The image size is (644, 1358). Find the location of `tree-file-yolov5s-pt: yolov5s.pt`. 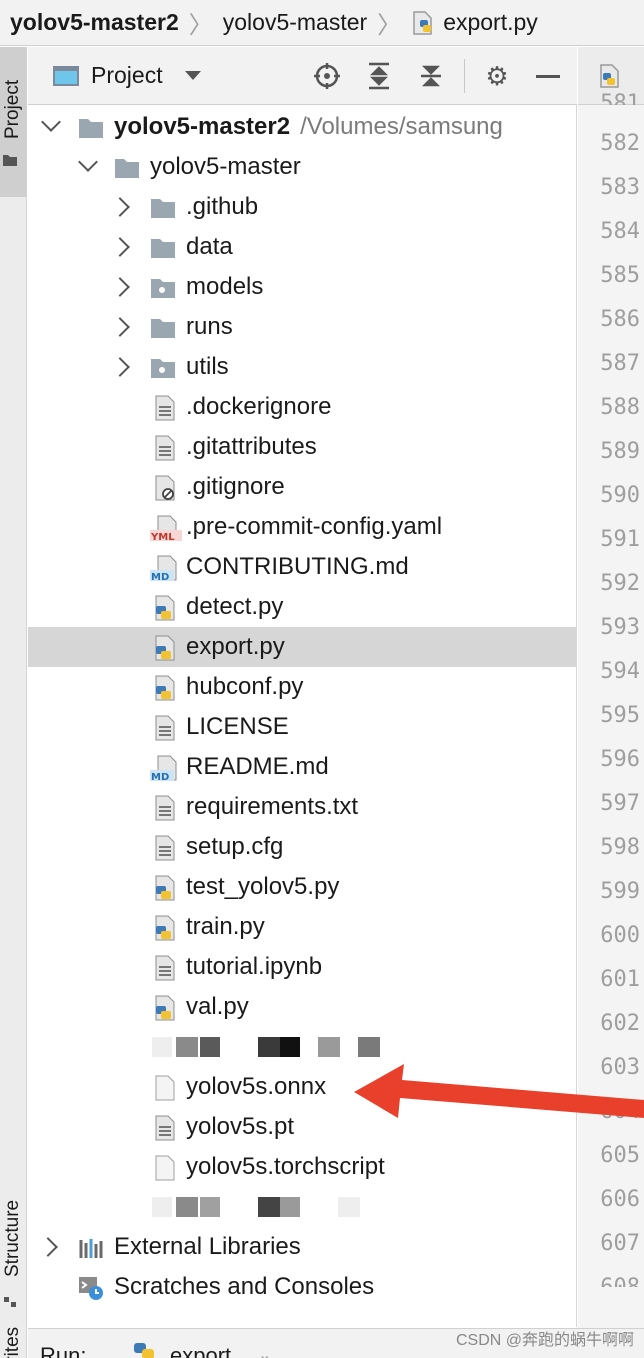

tree-file-yolov5s-pt: yolov5s.pt is located at coordinates (302, 1127).